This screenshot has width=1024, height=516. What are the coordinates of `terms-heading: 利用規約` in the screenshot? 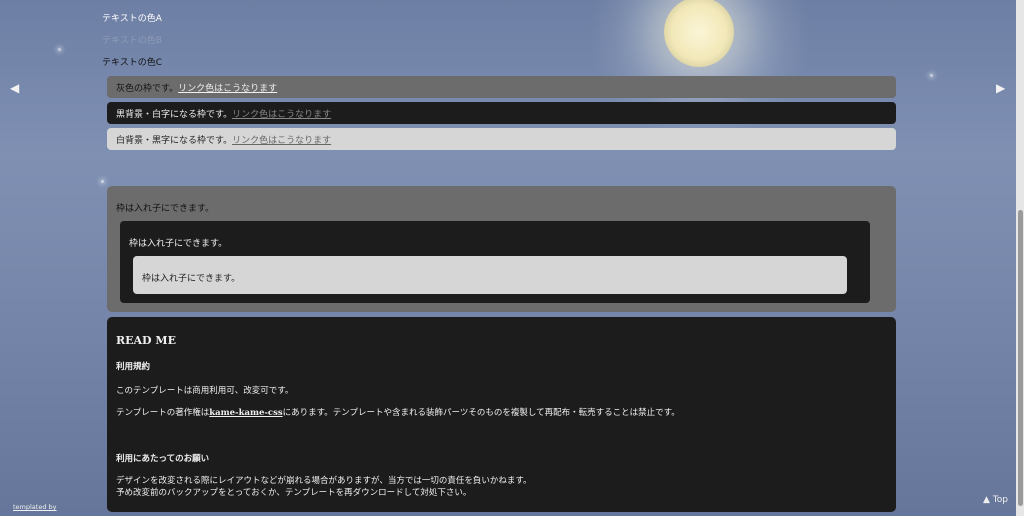 It's located at (133, 367).